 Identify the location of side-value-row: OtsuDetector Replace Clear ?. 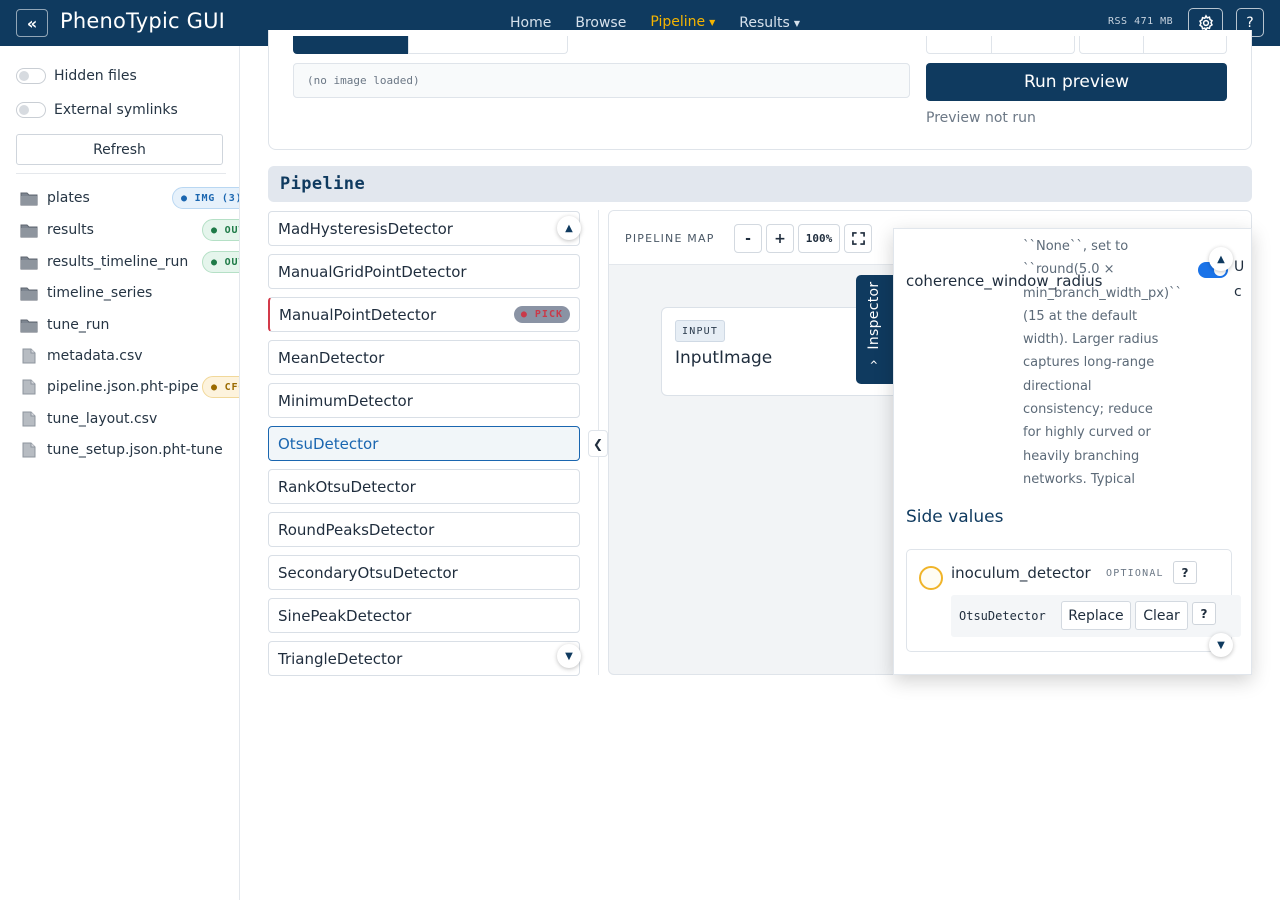
(1096, 616).